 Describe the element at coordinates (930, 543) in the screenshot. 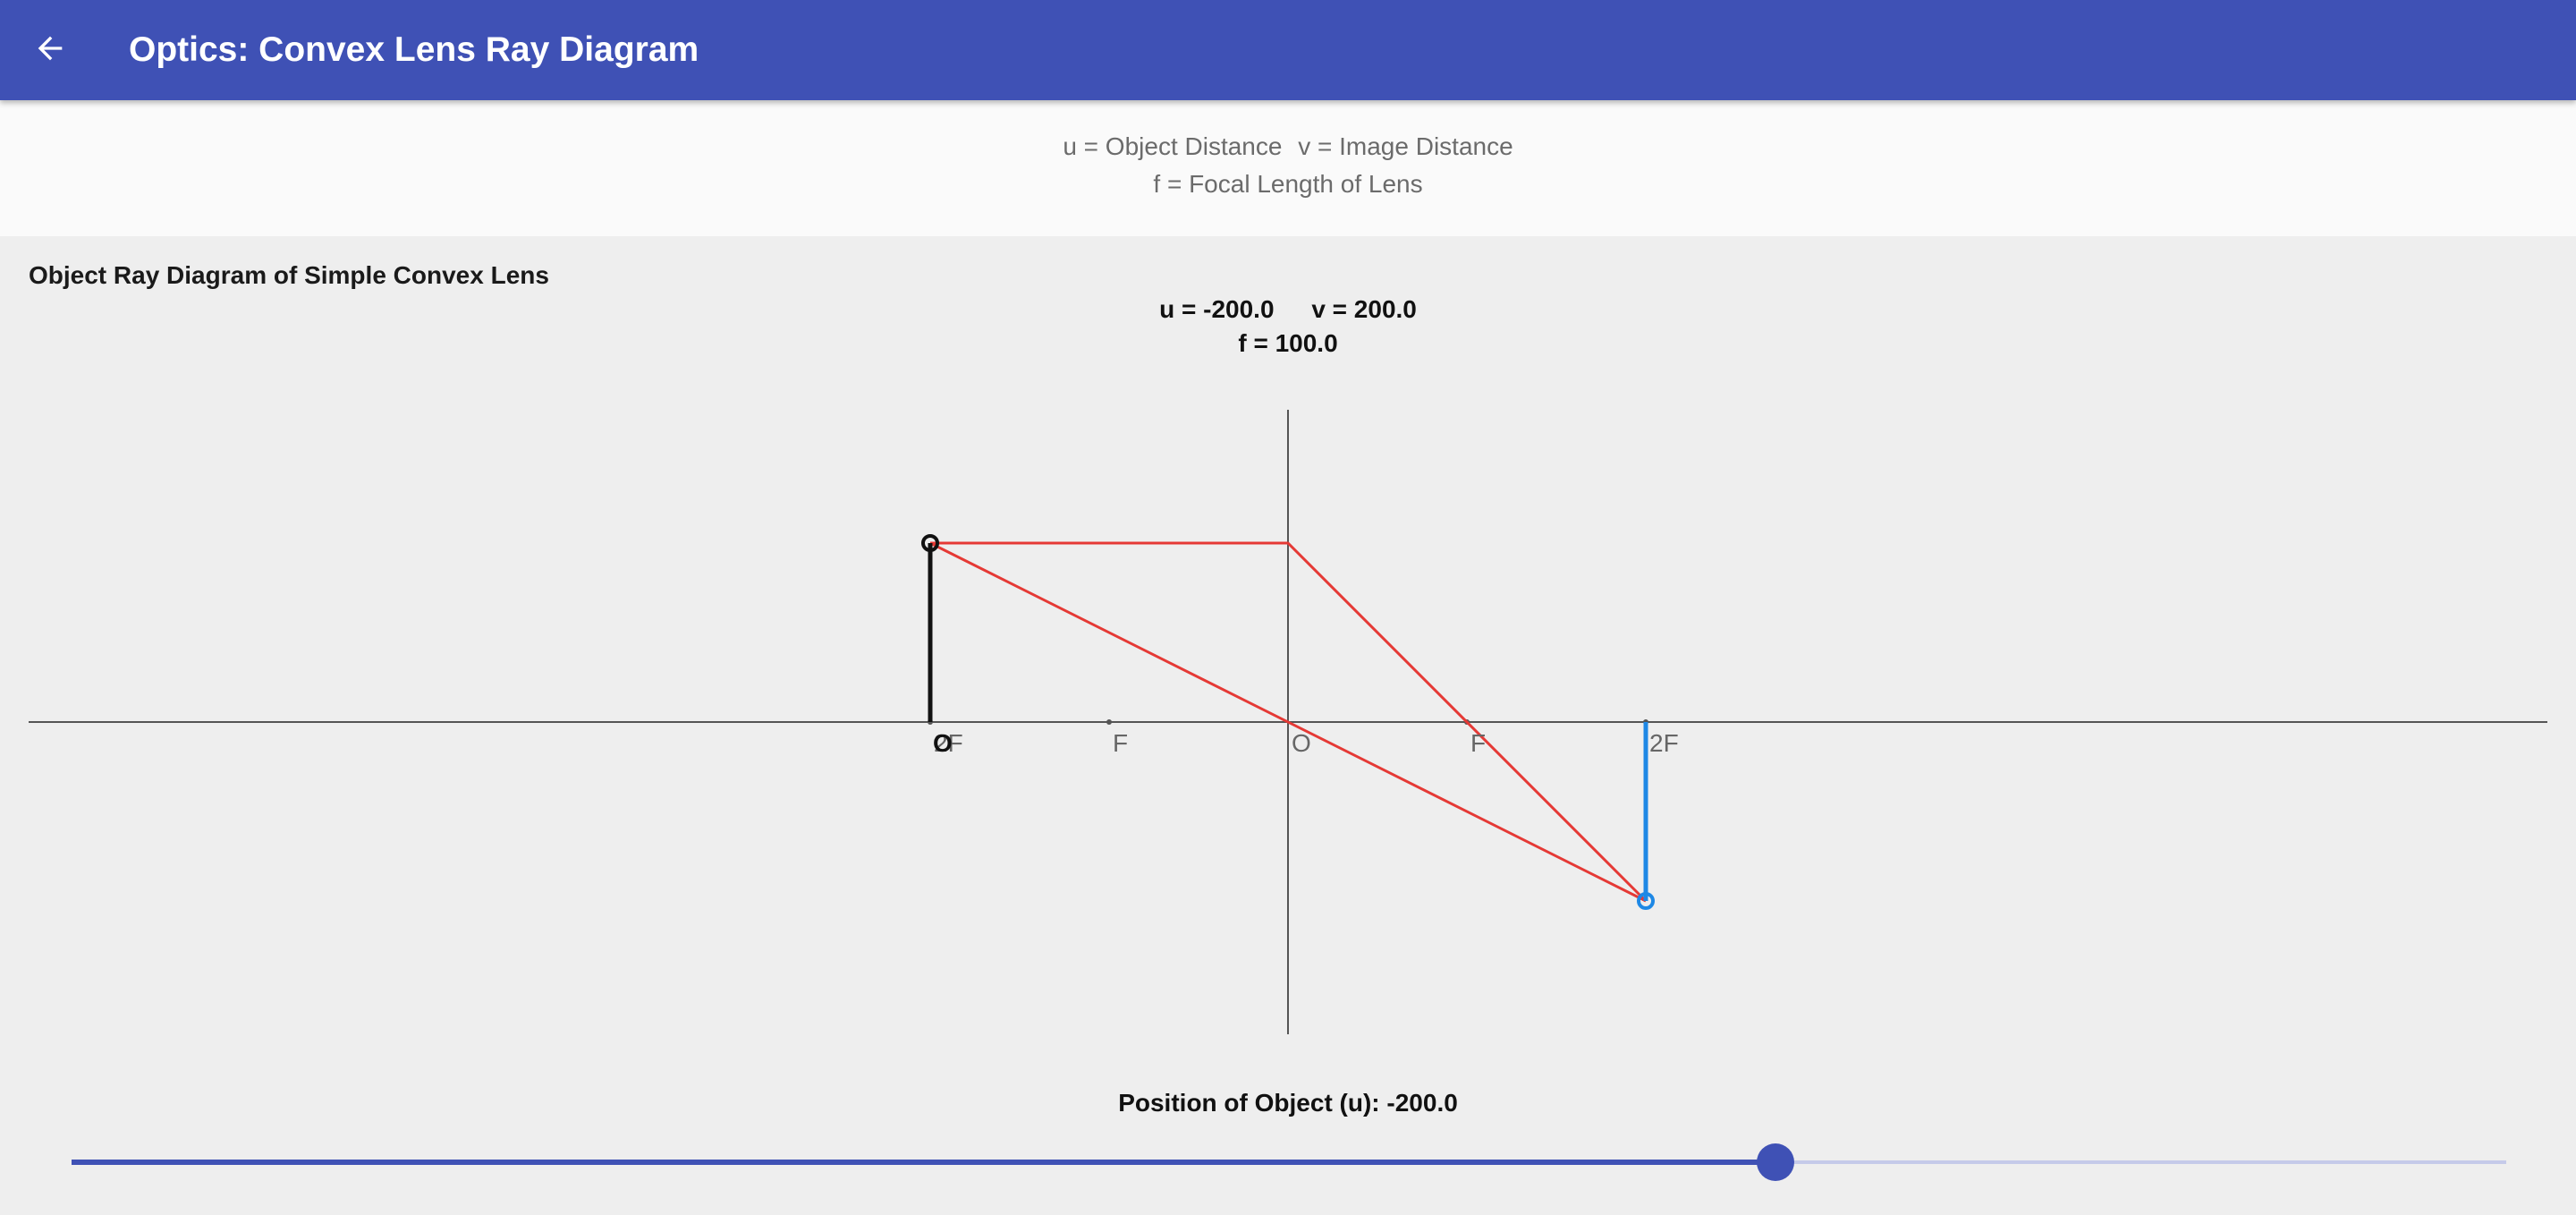

I see `object-handle` at that location.